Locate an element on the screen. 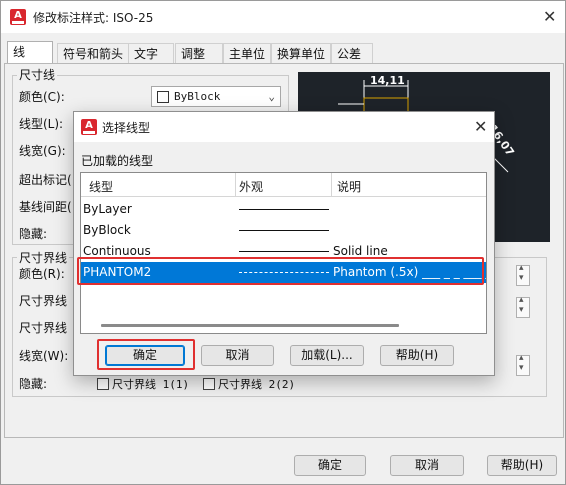 This screenshot has height=485, width=566. dimline-color-label: 颜色(C): is located at coordinates (42, 97).